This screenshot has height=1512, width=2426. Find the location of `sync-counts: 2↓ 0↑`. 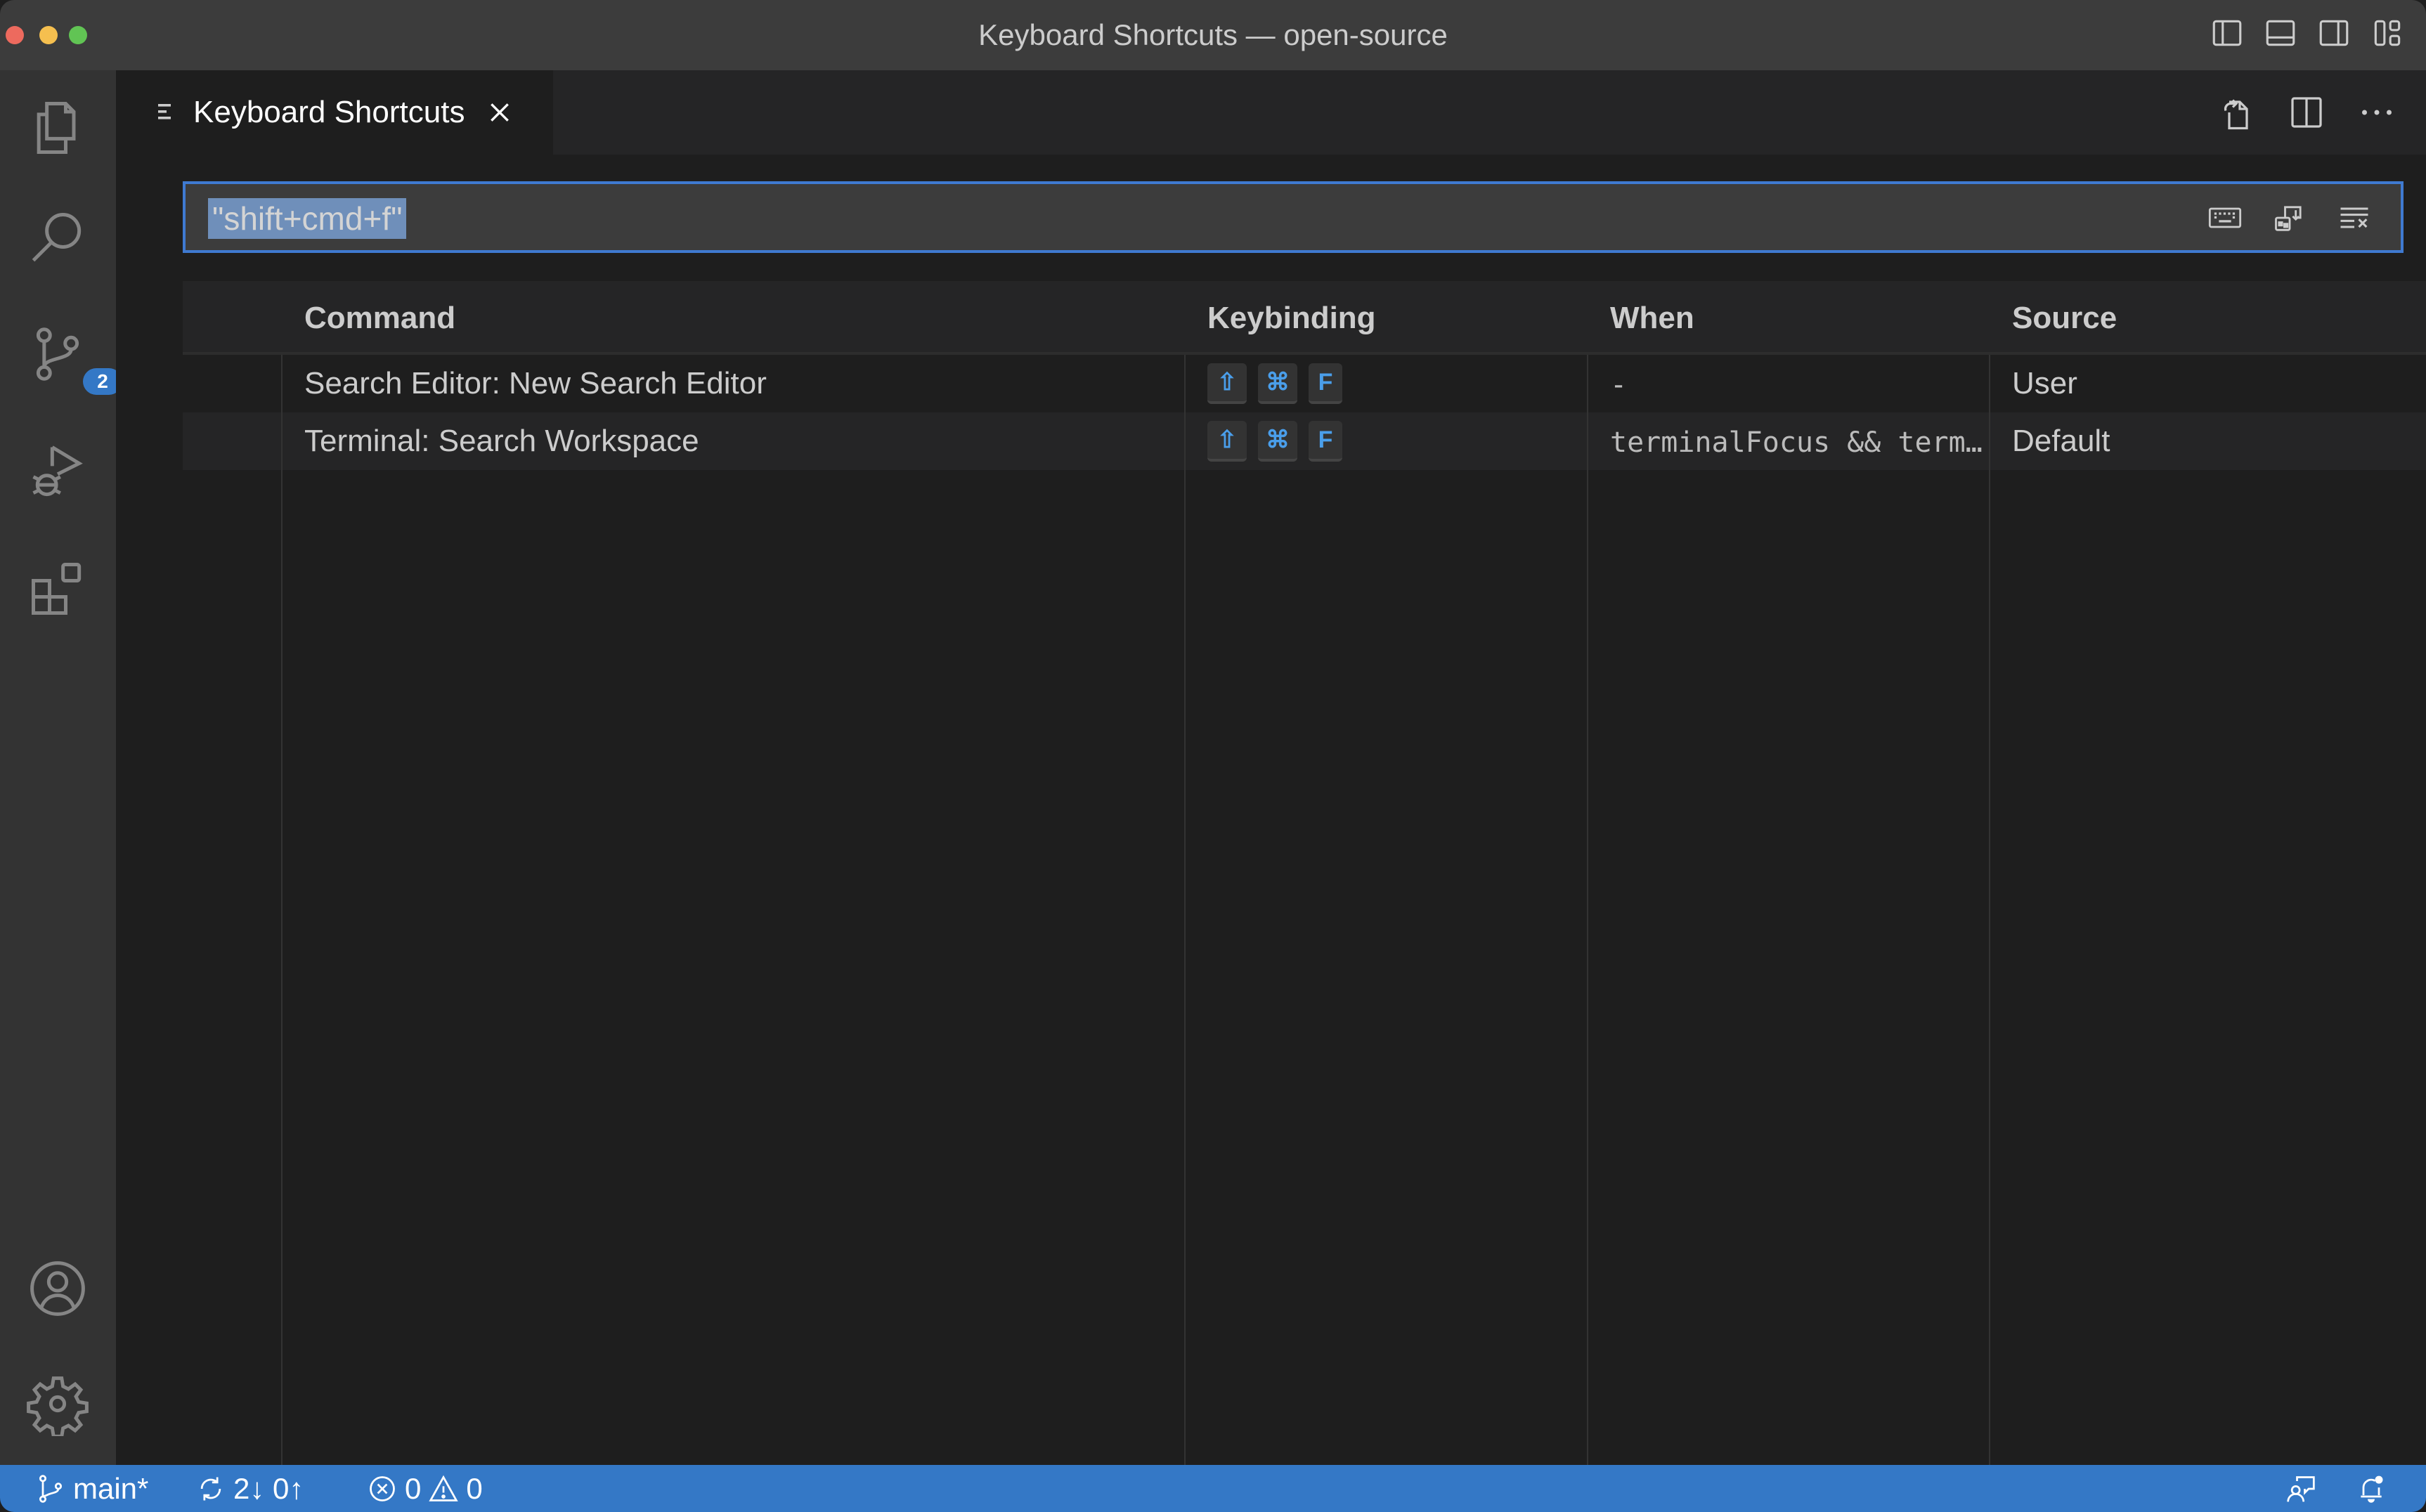

sync-counts: 2↓ 0↑ is located at coordinates (268, 1489).